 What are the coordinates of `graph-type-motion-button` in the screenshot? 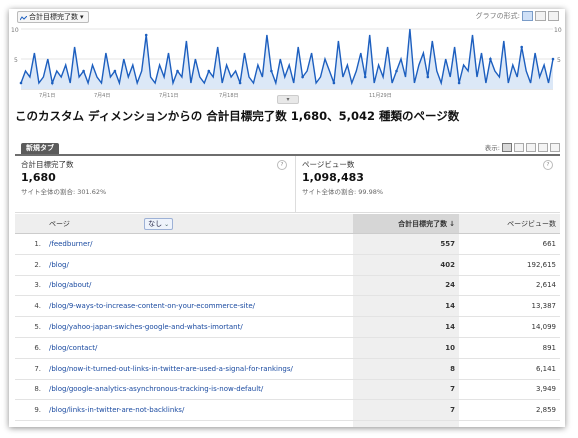 It's located at (540, 16).